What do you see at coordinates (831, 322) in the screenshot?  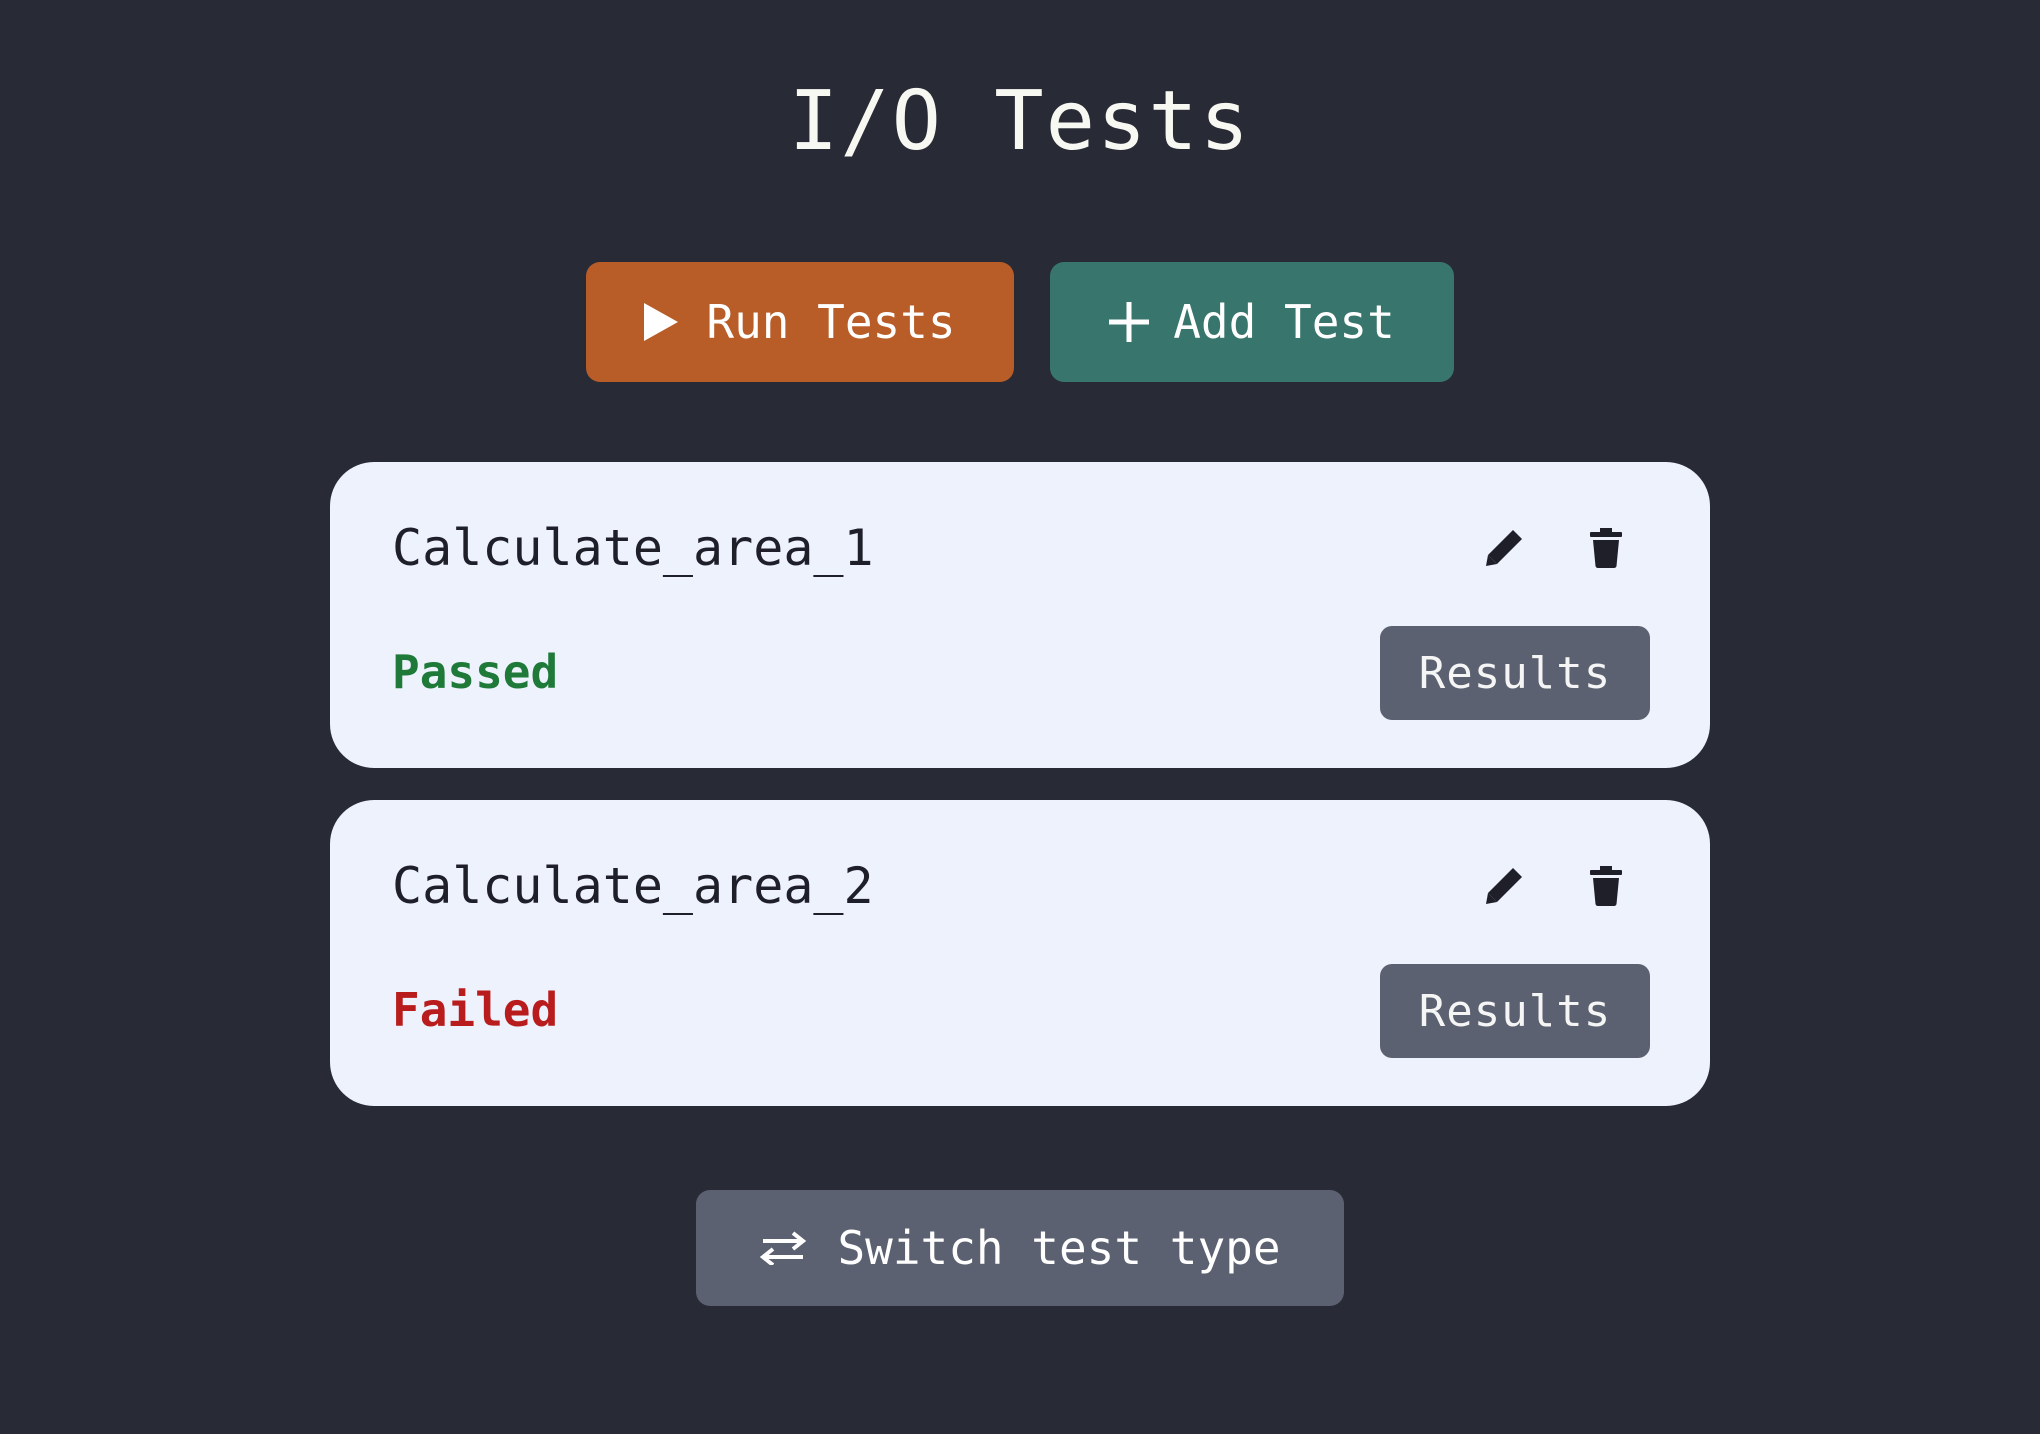 I see `run-tests-label: Run Tests` at bounding box center [831, 322].